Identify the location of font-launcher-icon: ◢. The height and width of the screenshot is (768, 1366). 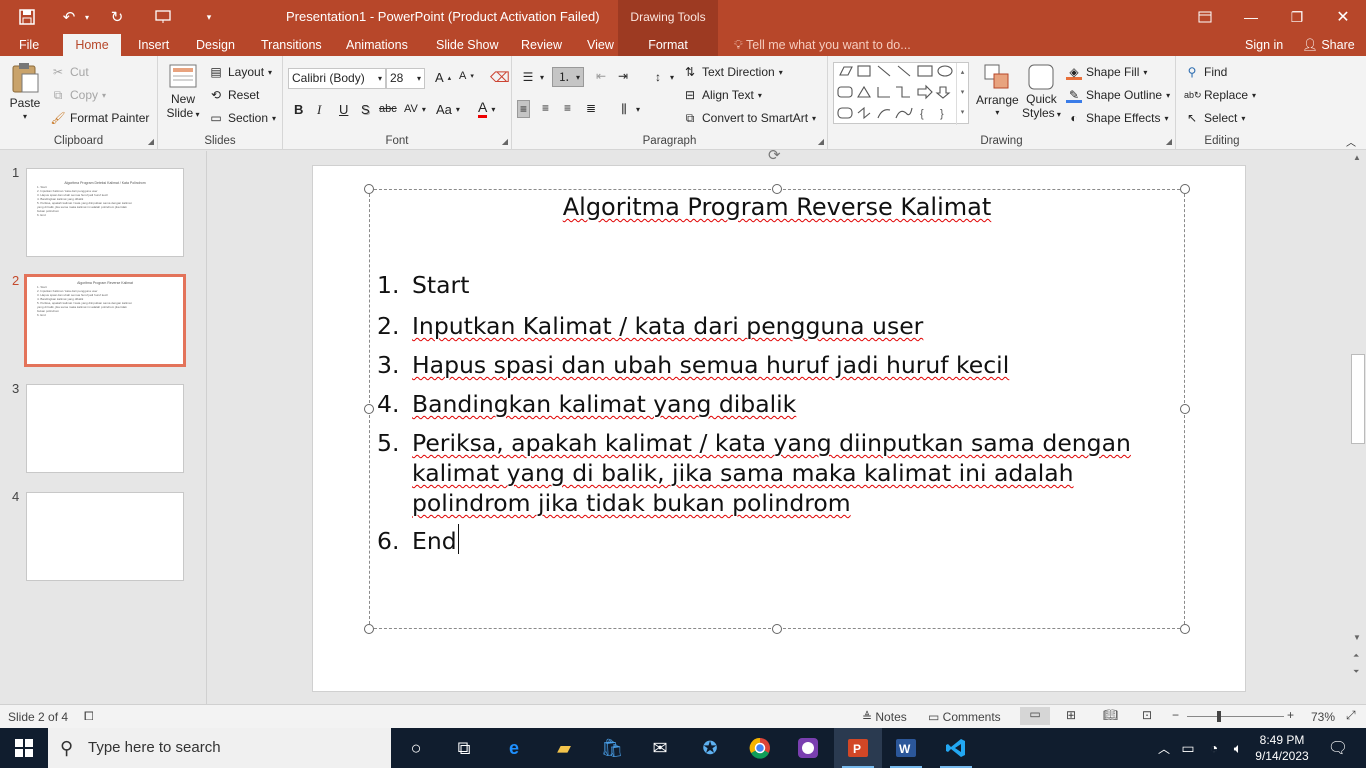
(505, 141).